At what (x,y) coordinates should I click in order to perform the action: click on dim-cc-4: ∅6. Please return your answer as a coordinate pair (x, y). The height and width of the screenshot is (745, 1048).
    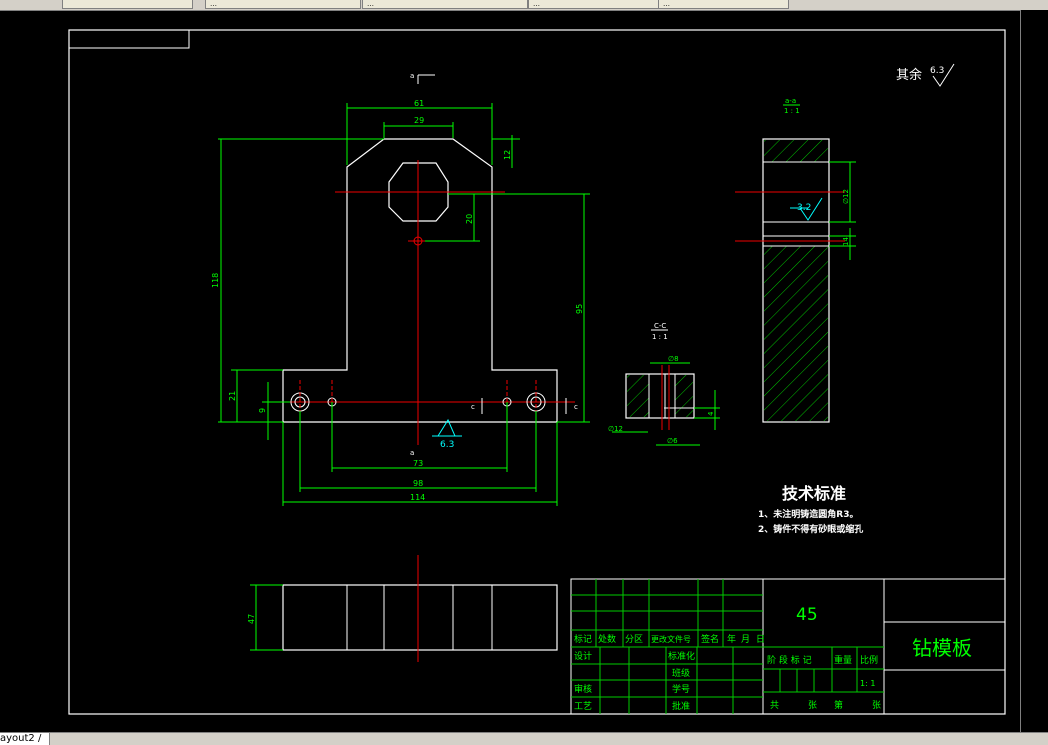
    Looking at the image, I should click on (672, 441).